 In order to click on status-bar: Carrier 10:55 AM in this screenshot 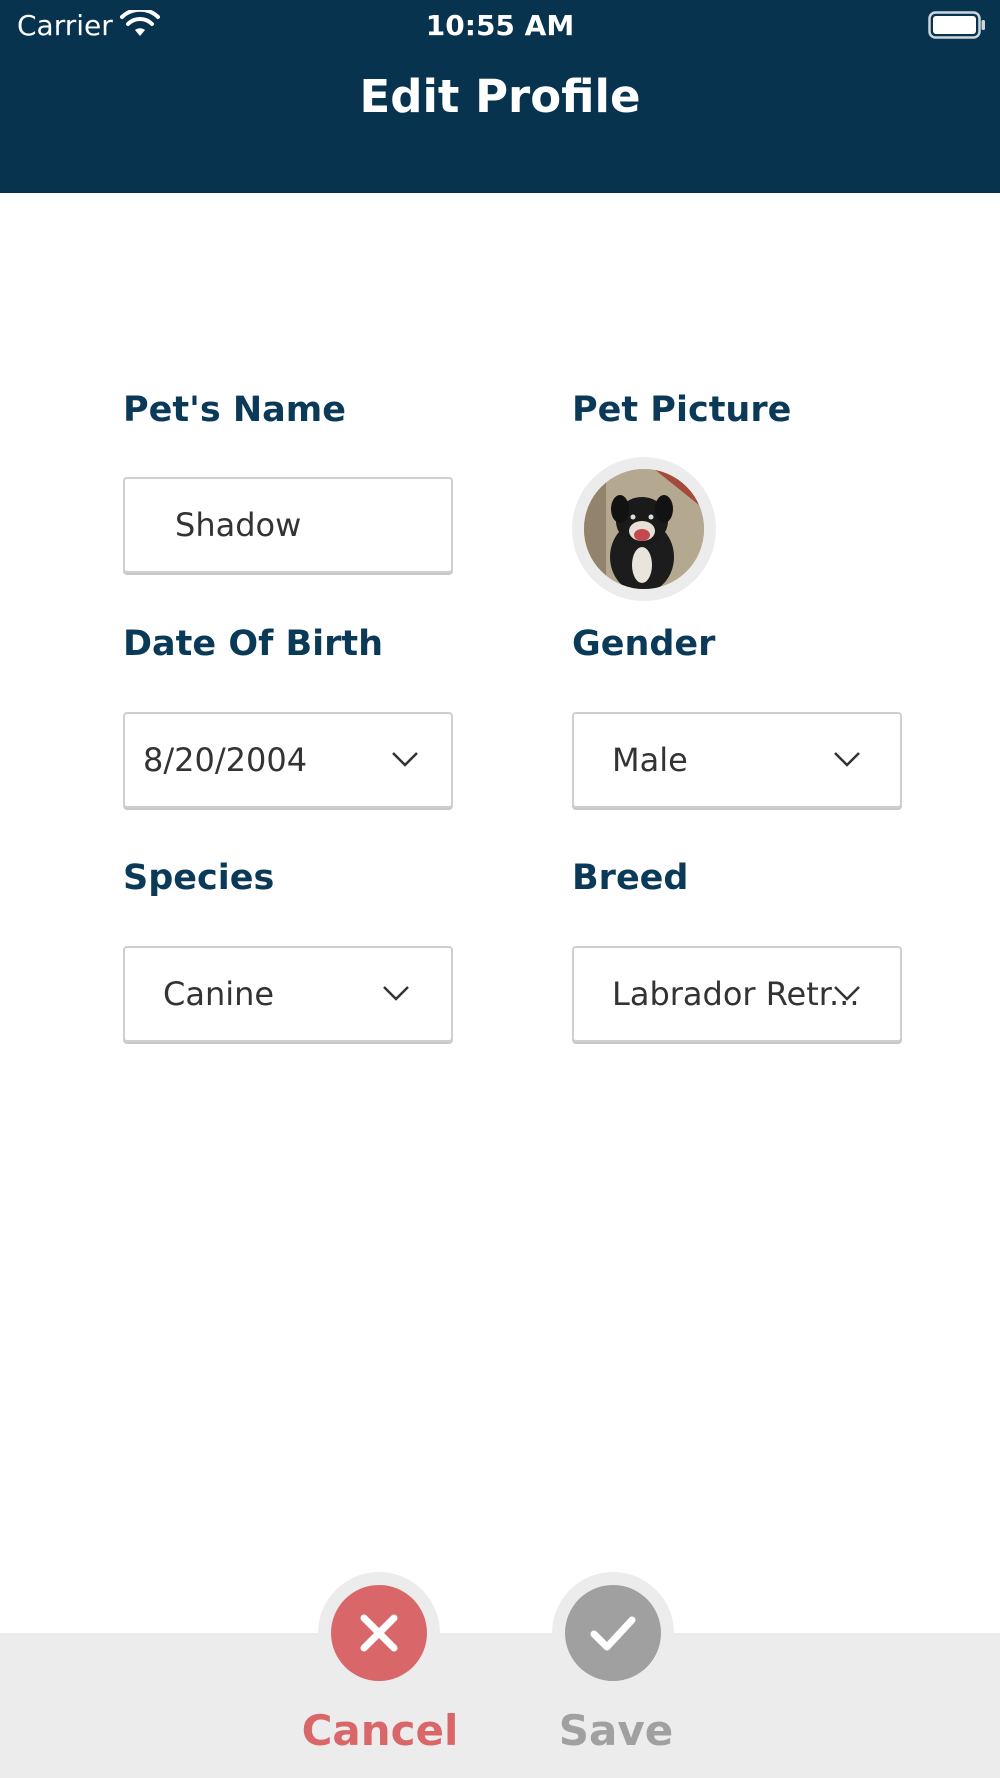, I will do `click(500, 26)`.